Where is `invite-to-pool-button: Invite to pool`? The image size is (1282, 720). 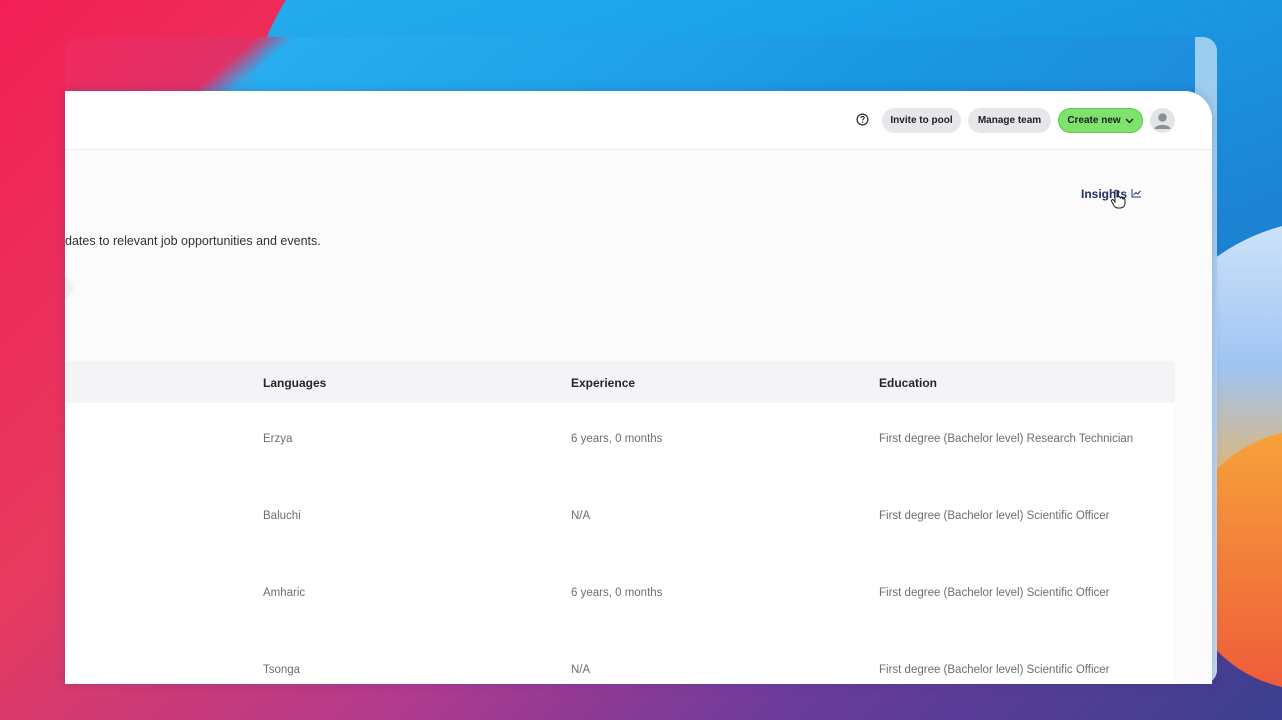
invite-to-pool-button: Invite to pool is located at coordinates (921, 120).